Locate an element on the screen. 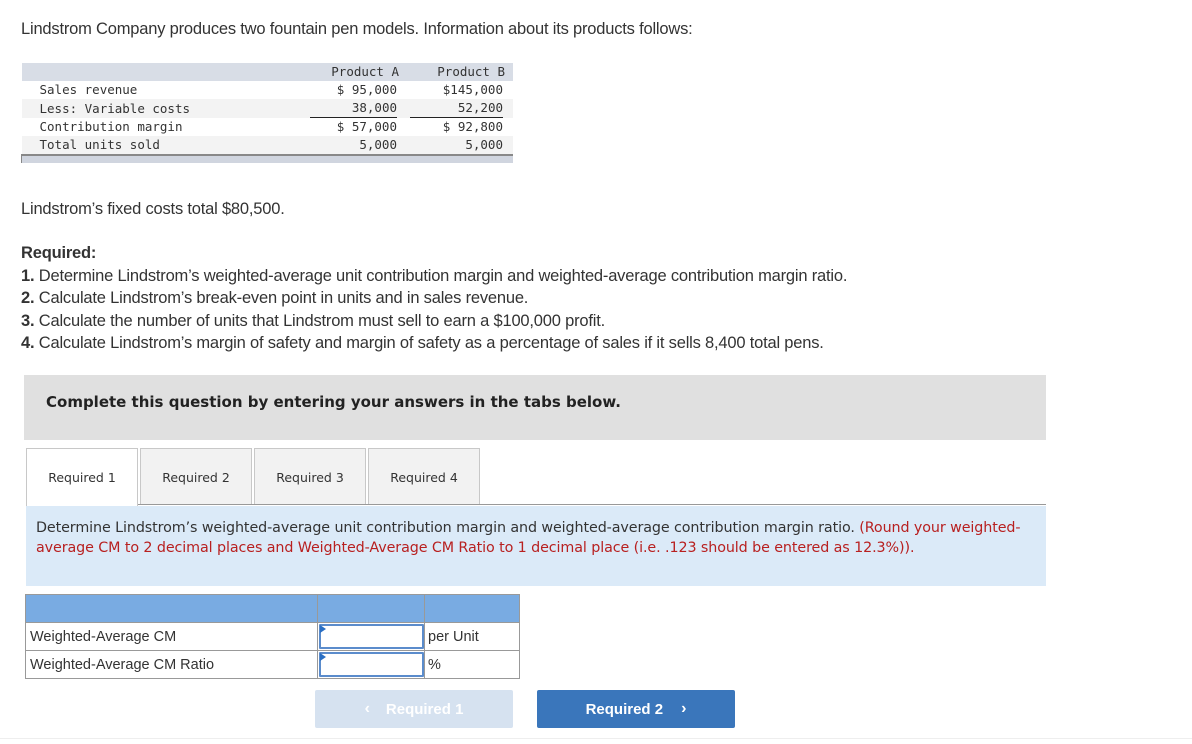  answer-row: Weighted-Average CM per Unit is located at coordinates (272, 636).